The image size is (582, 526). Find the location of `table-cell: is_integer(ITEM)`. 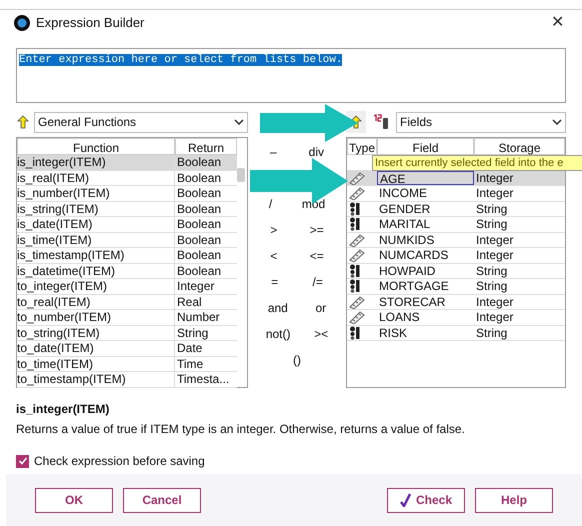

table-cell: is_integer(ITEM) is located at coordinates (96, 162).